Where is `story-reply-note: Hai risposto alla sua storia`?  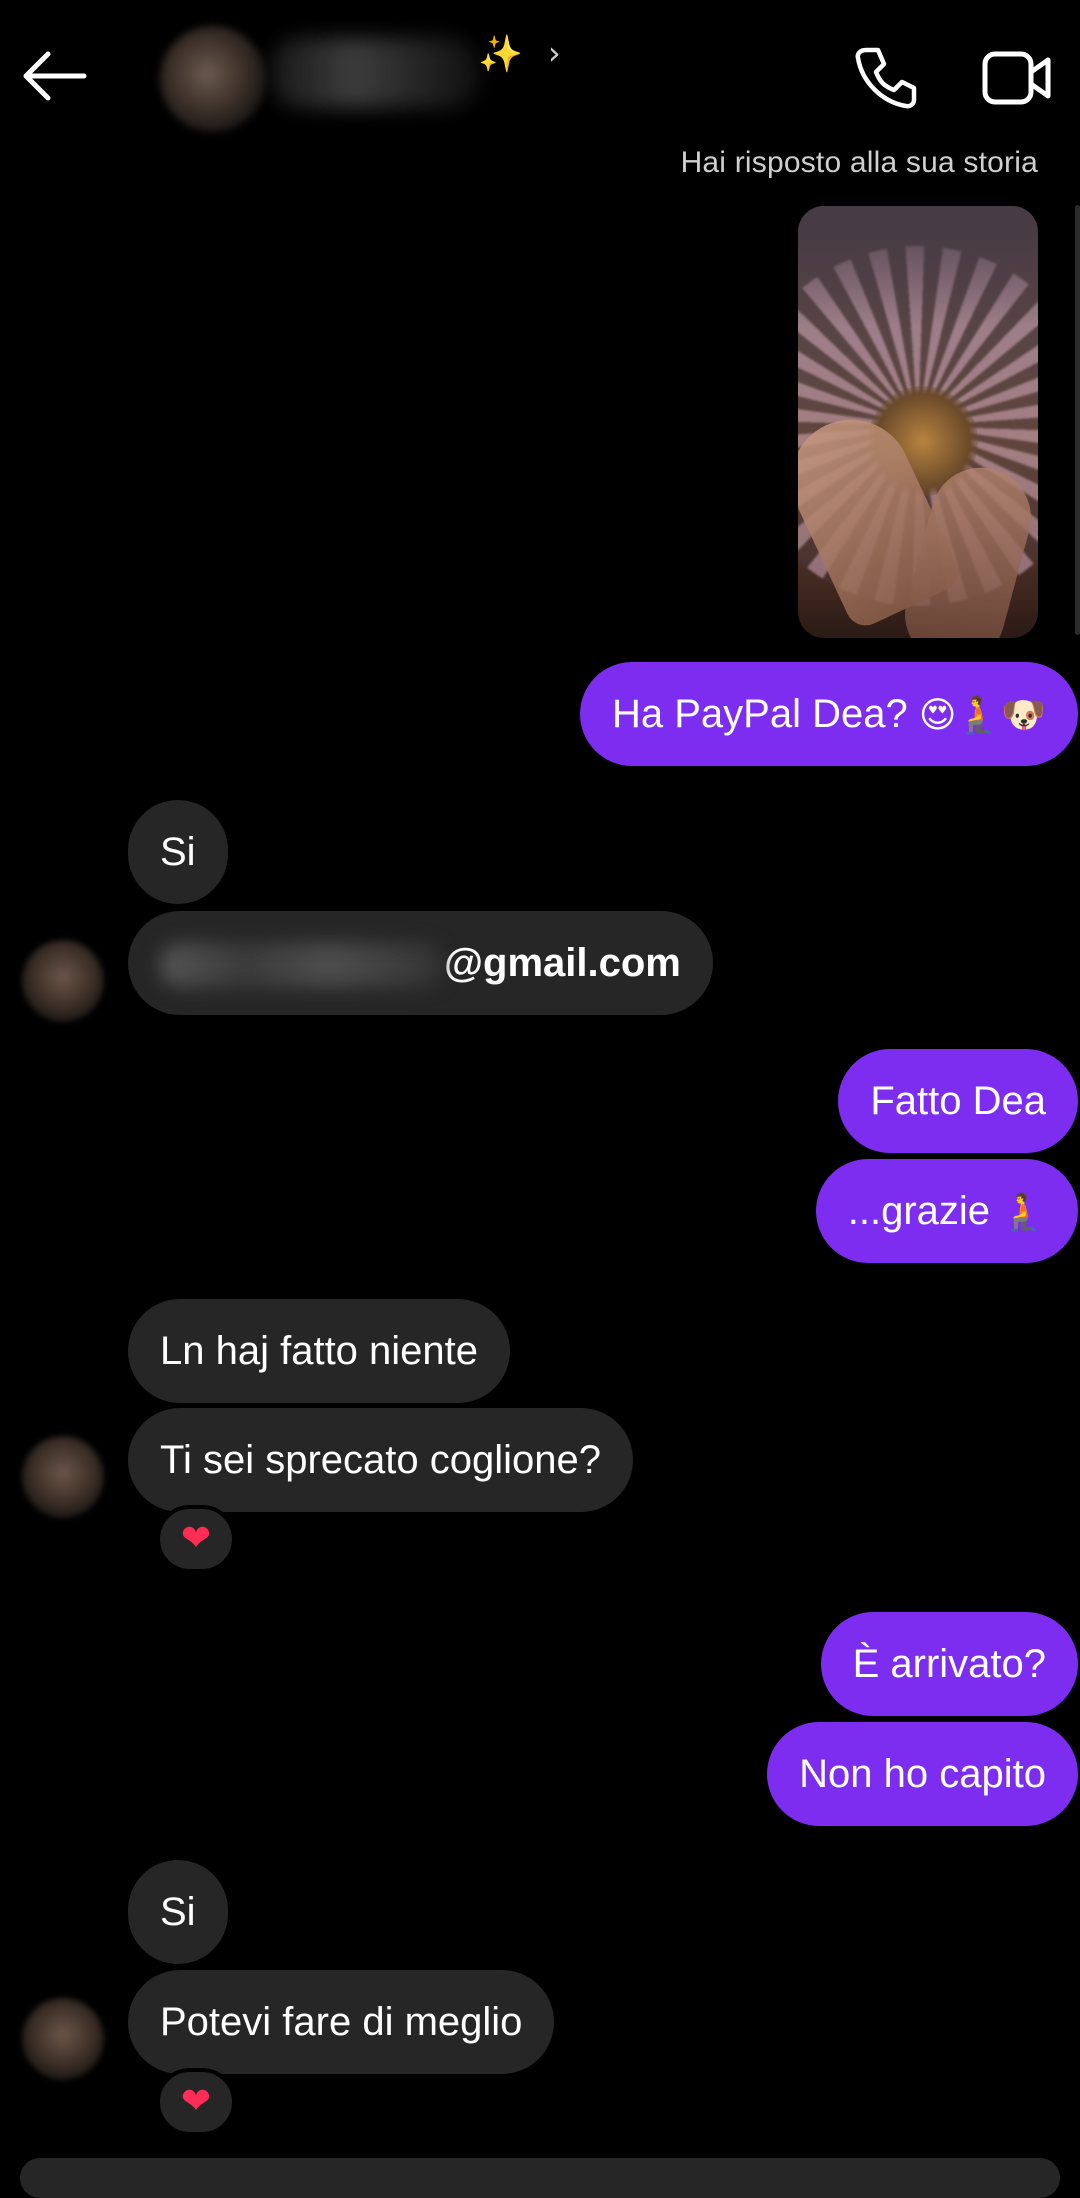
story-reply-note: Hai risposto alla sua storia is located at coordinates (859, 162).